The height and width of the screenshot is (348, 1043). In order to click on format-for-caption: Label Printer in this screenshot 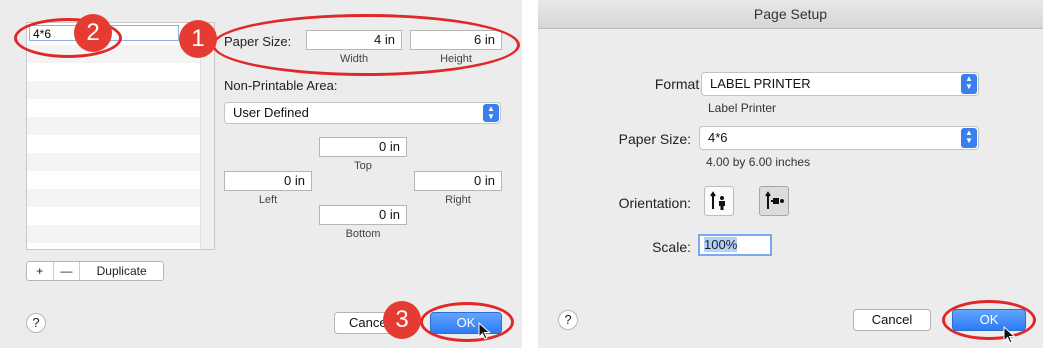, I will do `click(742, 108)`.